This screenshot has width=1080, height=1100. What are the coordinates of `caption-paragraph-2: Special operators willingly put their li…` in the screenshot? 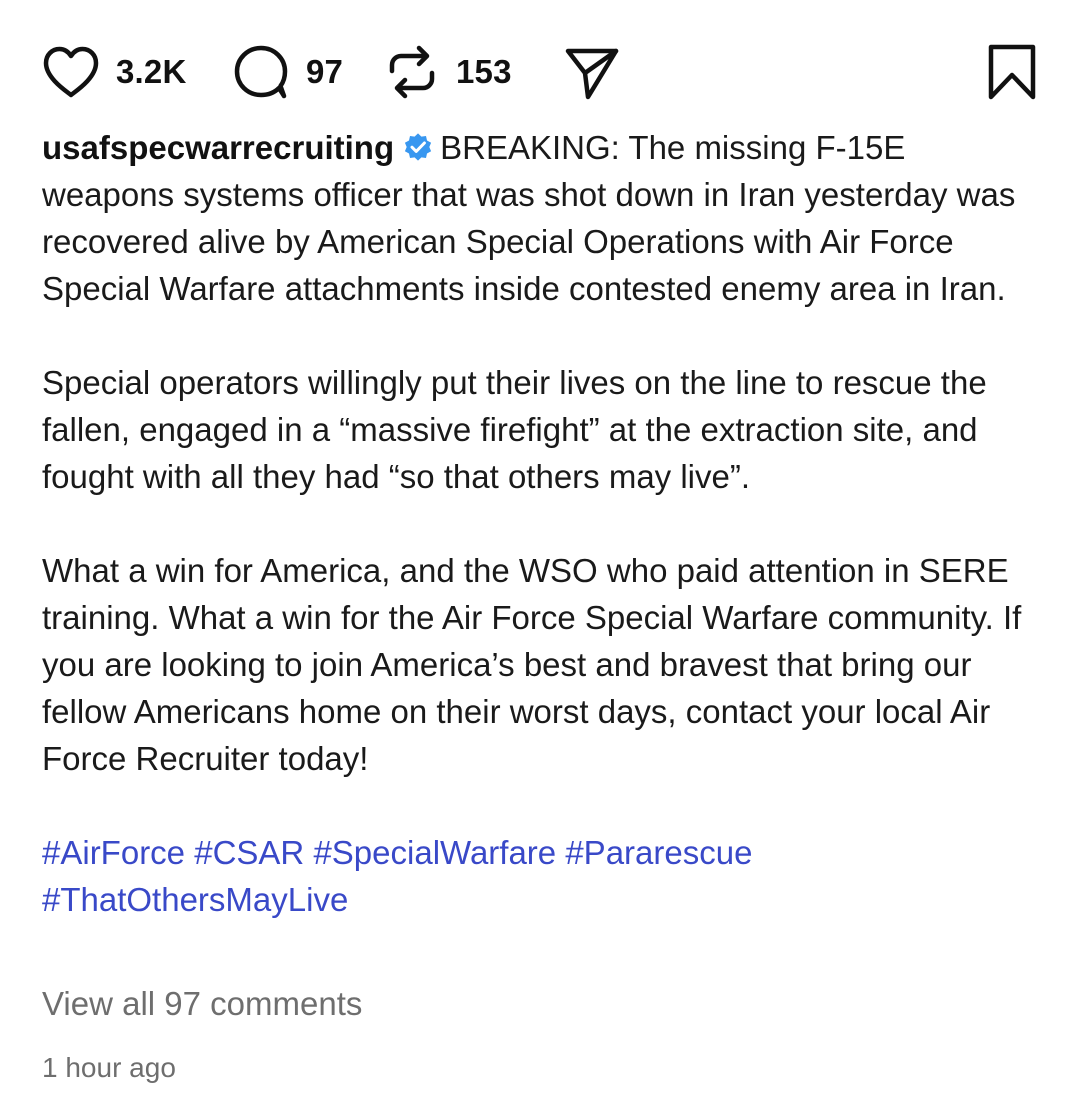 It's located at (514, 429).